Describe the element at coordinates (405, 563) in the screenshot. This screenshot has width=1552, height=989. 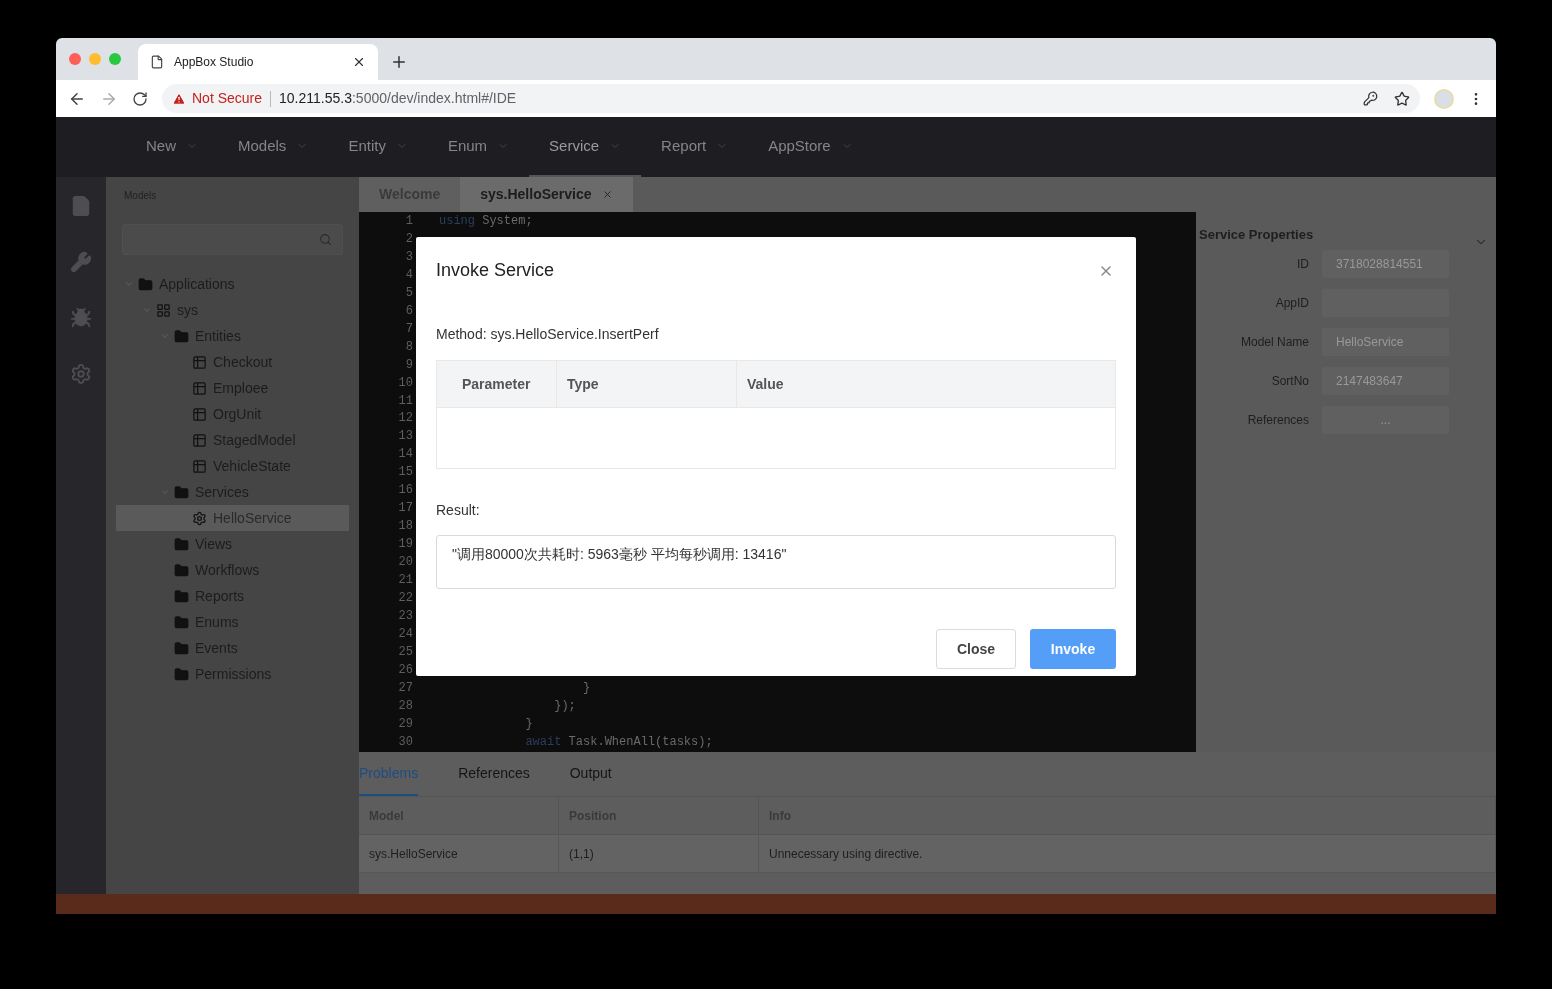
I see `line-number: 20` at that location.